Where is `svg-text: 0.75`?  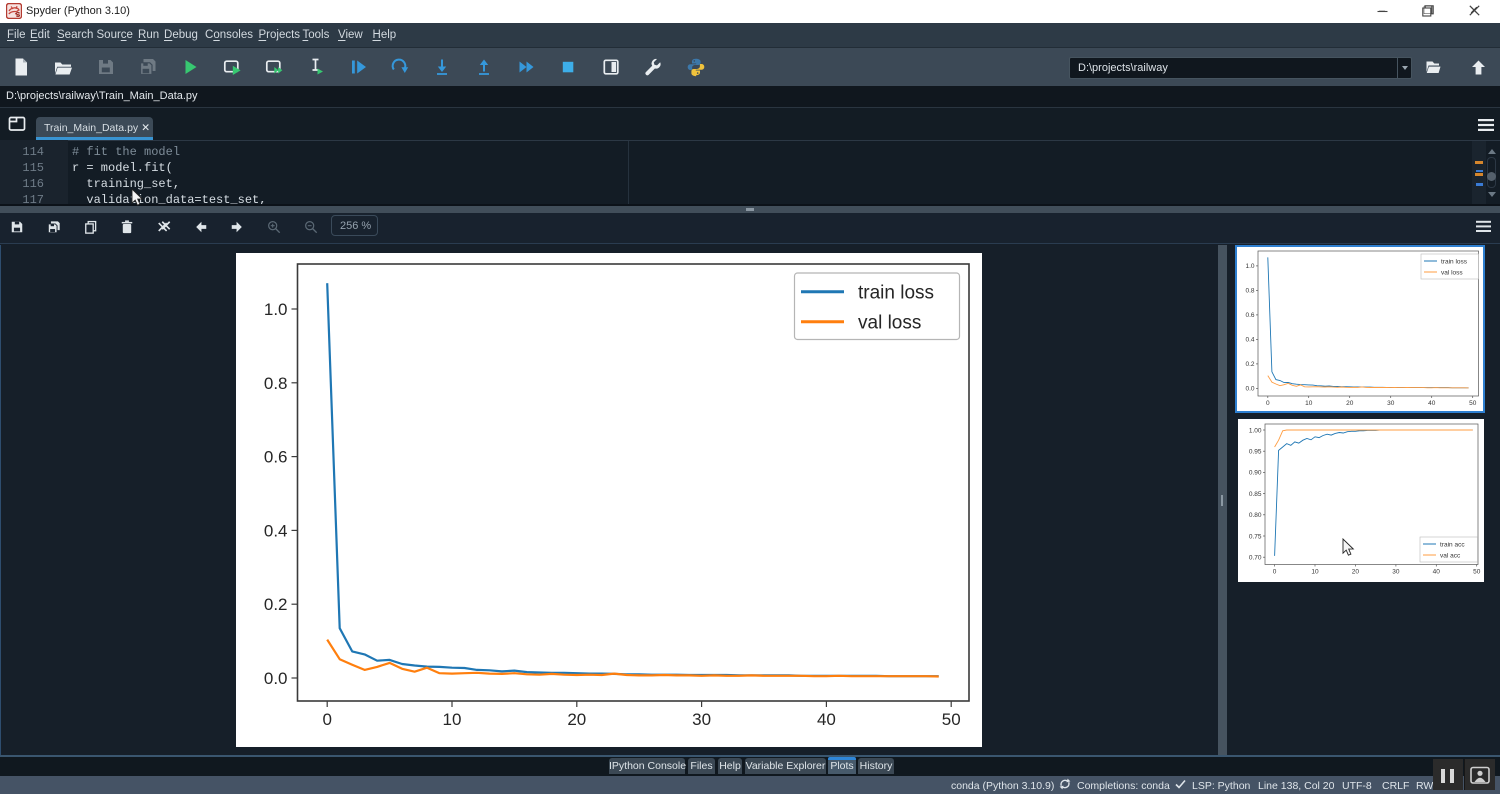
svg-text: 0.75 is located at coordinates (1255, 536).